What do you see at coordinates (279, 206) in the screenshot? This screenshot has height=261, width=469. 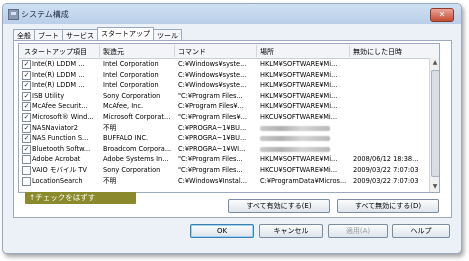 I see `enable-all-button: すべて有効にする(E)` at bounding box center [279, 206].